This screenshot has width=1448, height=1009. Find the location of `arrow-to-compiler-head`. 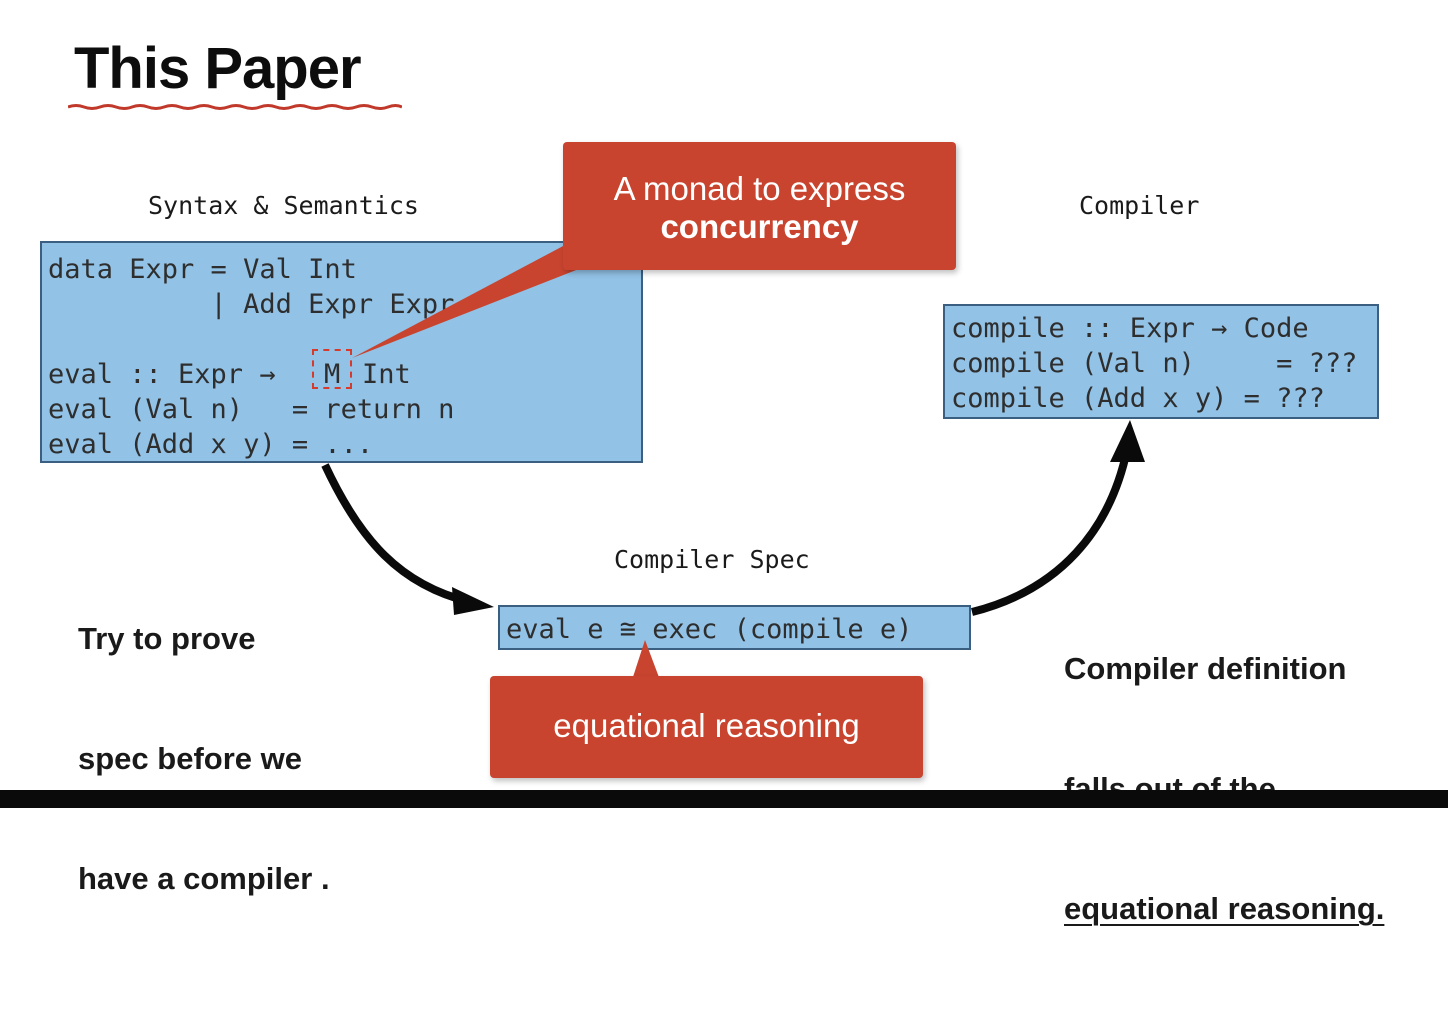

arrow-to-compiler-head is located at coordinates (1127, 441).